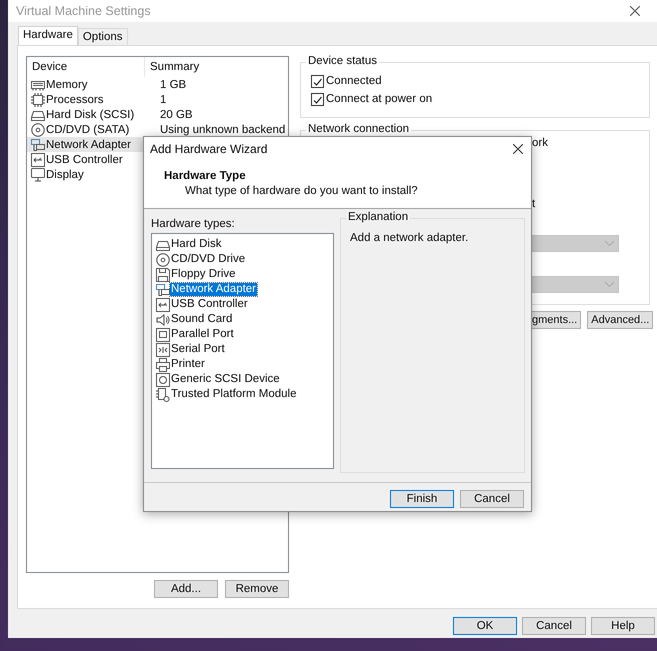  Describe the element at coordinates (65, 174) in the screenshot. I see `device-name: Display` at that location.